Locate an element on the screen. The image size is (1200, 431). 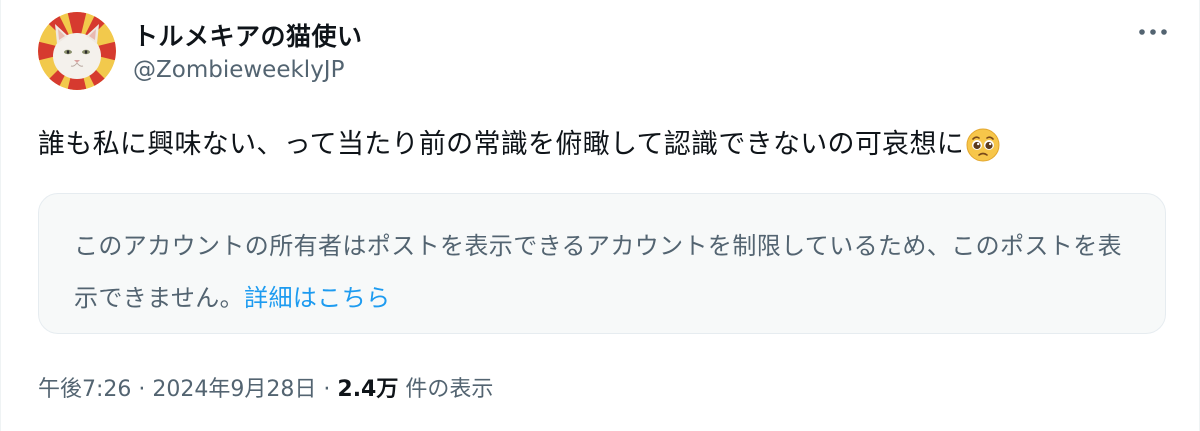
user-handle: @ZombieweeklyJP is located at coordinates (238, 70).